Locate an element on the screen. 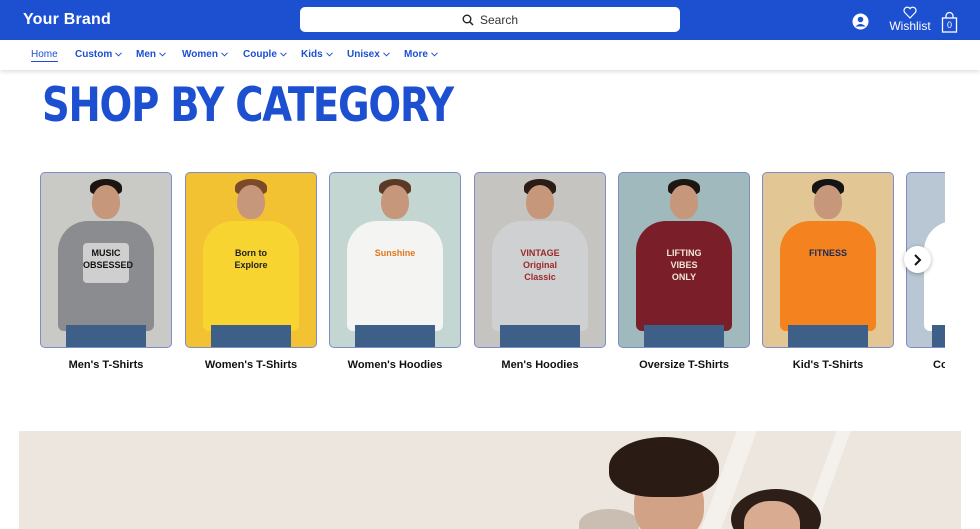 The width and height of the screenshot is (980, 529). shirt-print: LIFTING VIBES ONLY is located at coordinates (684, 265).